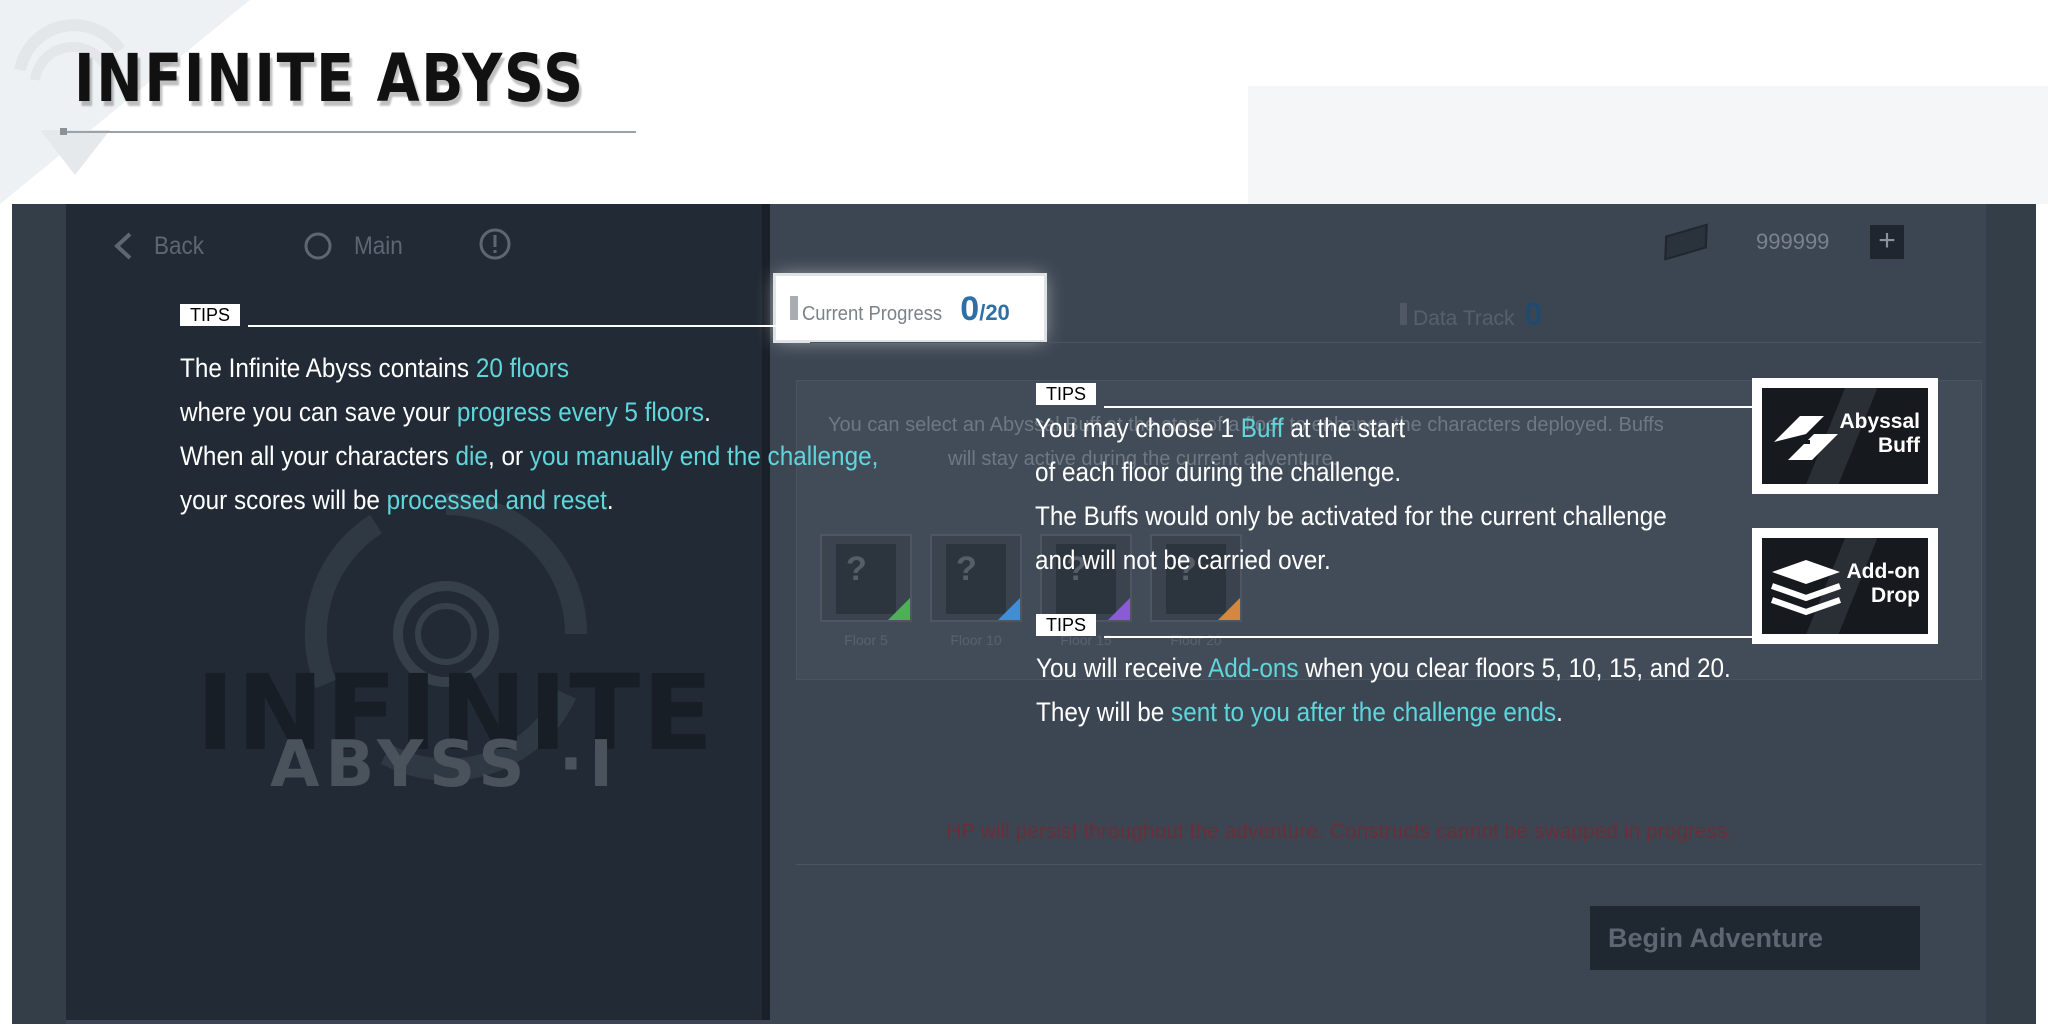 The width and height of the screenshot is (2048, 1024). Describe the element at coordinates (1845, 586) in the screenshot. I see `add-on-drop-badge: Add-on Drop` at that location.